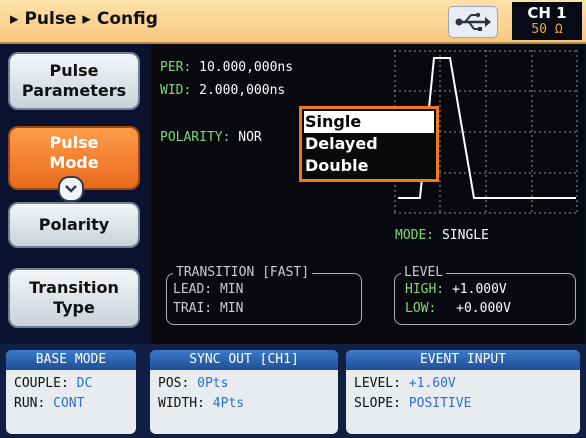 The image size is (586, 438). What do you see at coordinates (84, 383) in the screenshot?
I see `couple-value: DC` at bounding box center [84, 383].